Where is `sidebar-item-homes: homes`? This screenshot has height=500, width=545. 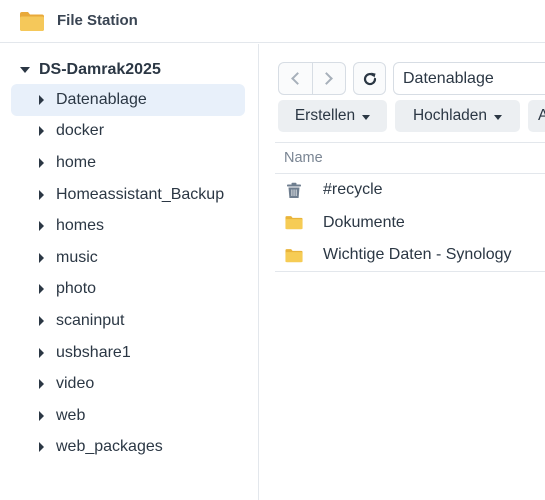 sidebar-item-homes: homes is located at coordinates (128, 226).